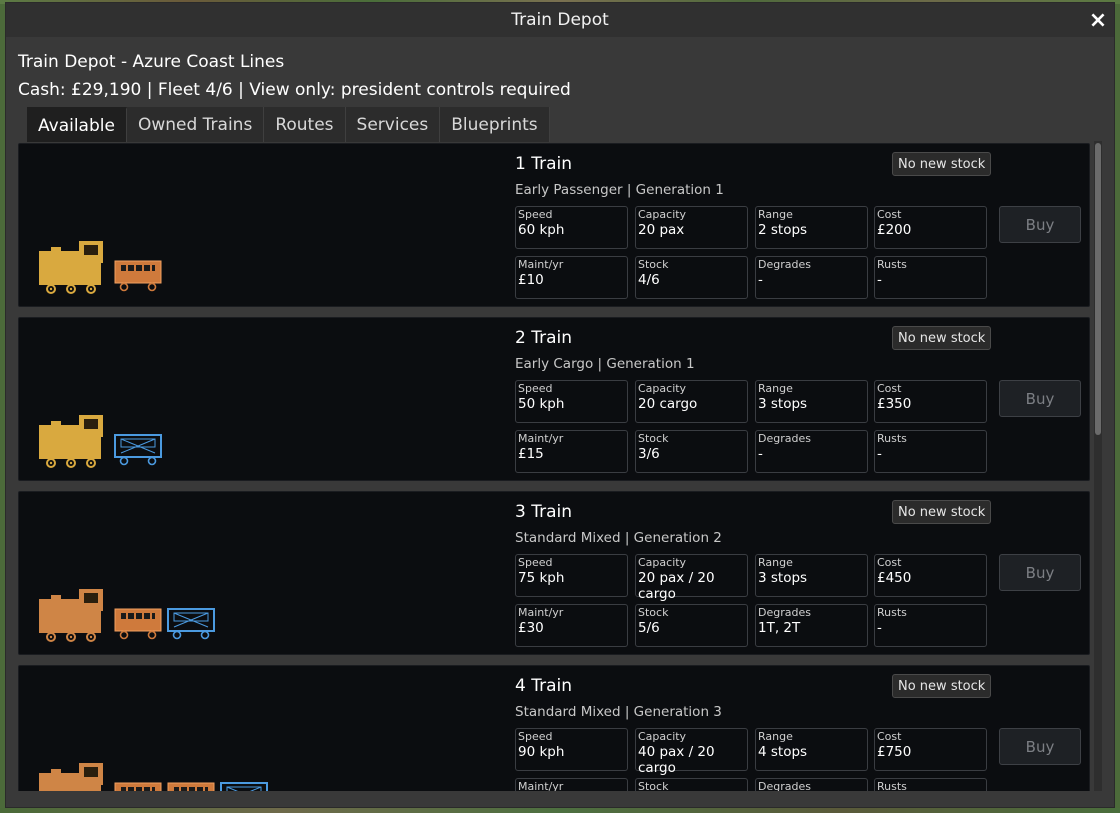 The image size is (1120, 813). I want to click on train-name: 2 Train, so click(544, 338).